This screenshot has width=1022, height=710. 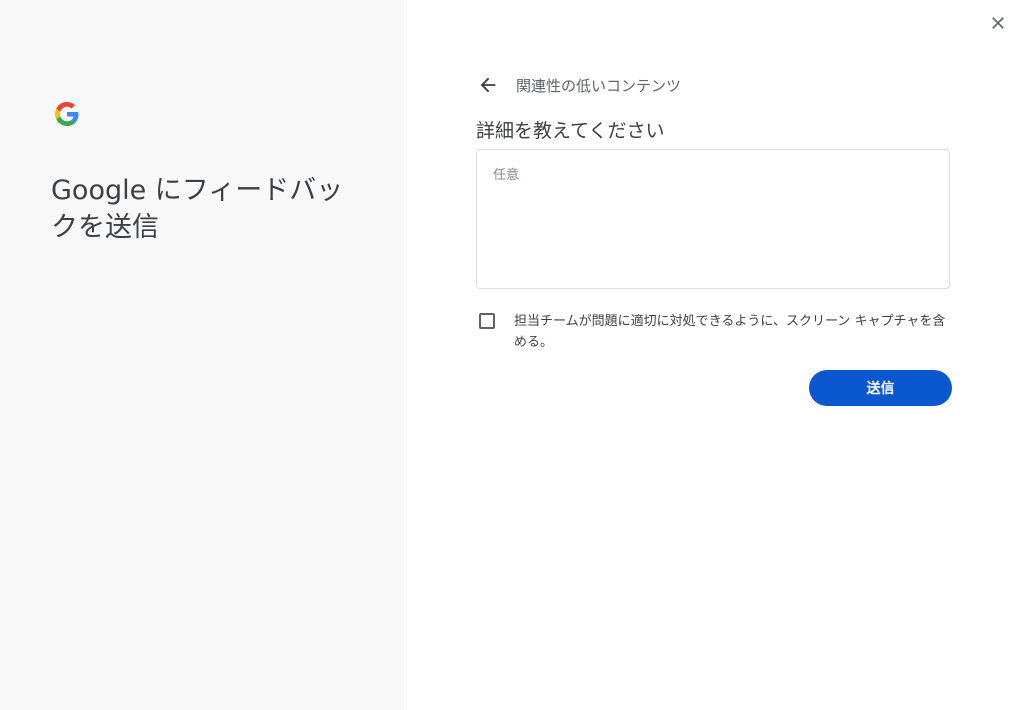 What do you see at coordinates (67, 114) in the screenshot?
I see `google-g-icon` at bounding box center [67, 114].